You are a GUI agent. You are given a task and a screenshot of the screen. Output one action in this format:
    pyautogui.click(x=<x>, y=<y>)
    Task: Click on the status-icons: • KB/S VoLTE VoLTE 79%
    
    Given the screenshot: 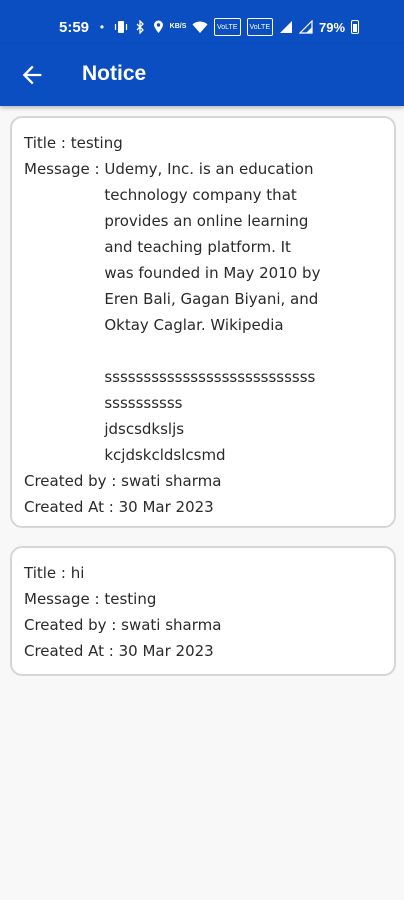 What is the action you would take?
    pyautogui.click(x=228, y=27)
    